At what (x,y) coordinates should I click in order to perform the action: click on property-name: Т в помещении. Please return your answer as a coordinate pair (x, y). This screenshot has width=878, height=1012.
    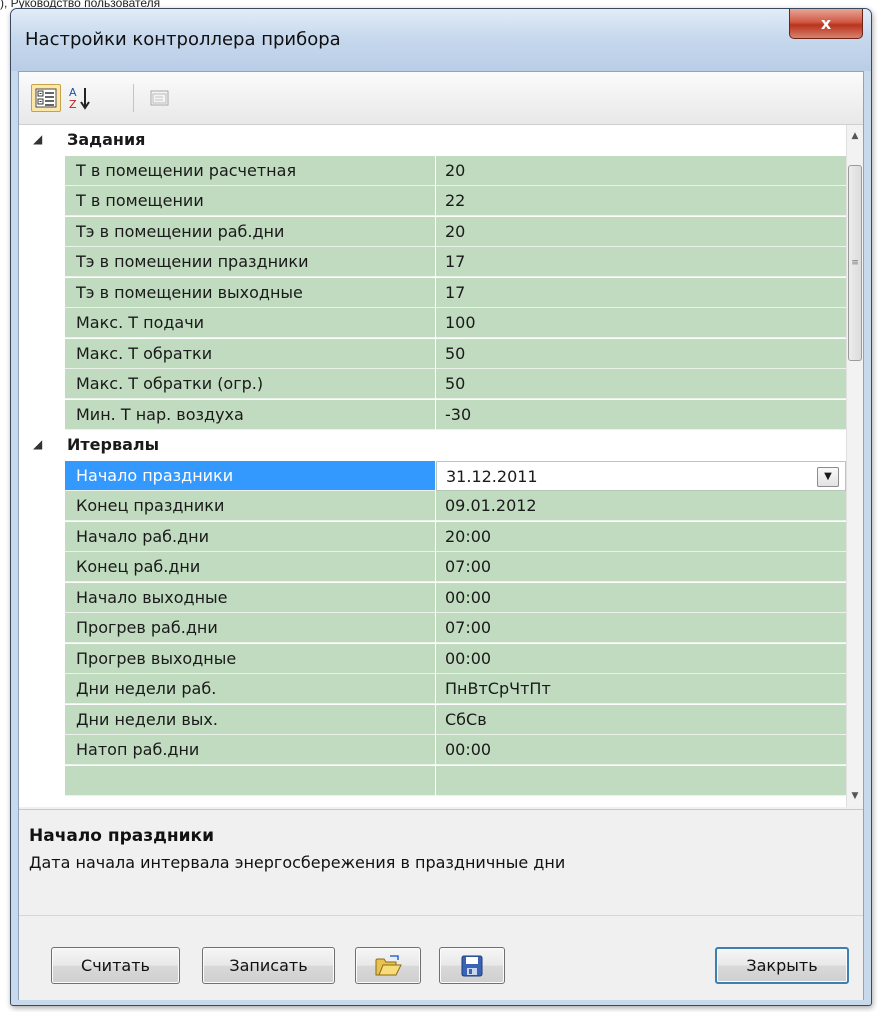
    Looking at the image, I should click on (250, 201).